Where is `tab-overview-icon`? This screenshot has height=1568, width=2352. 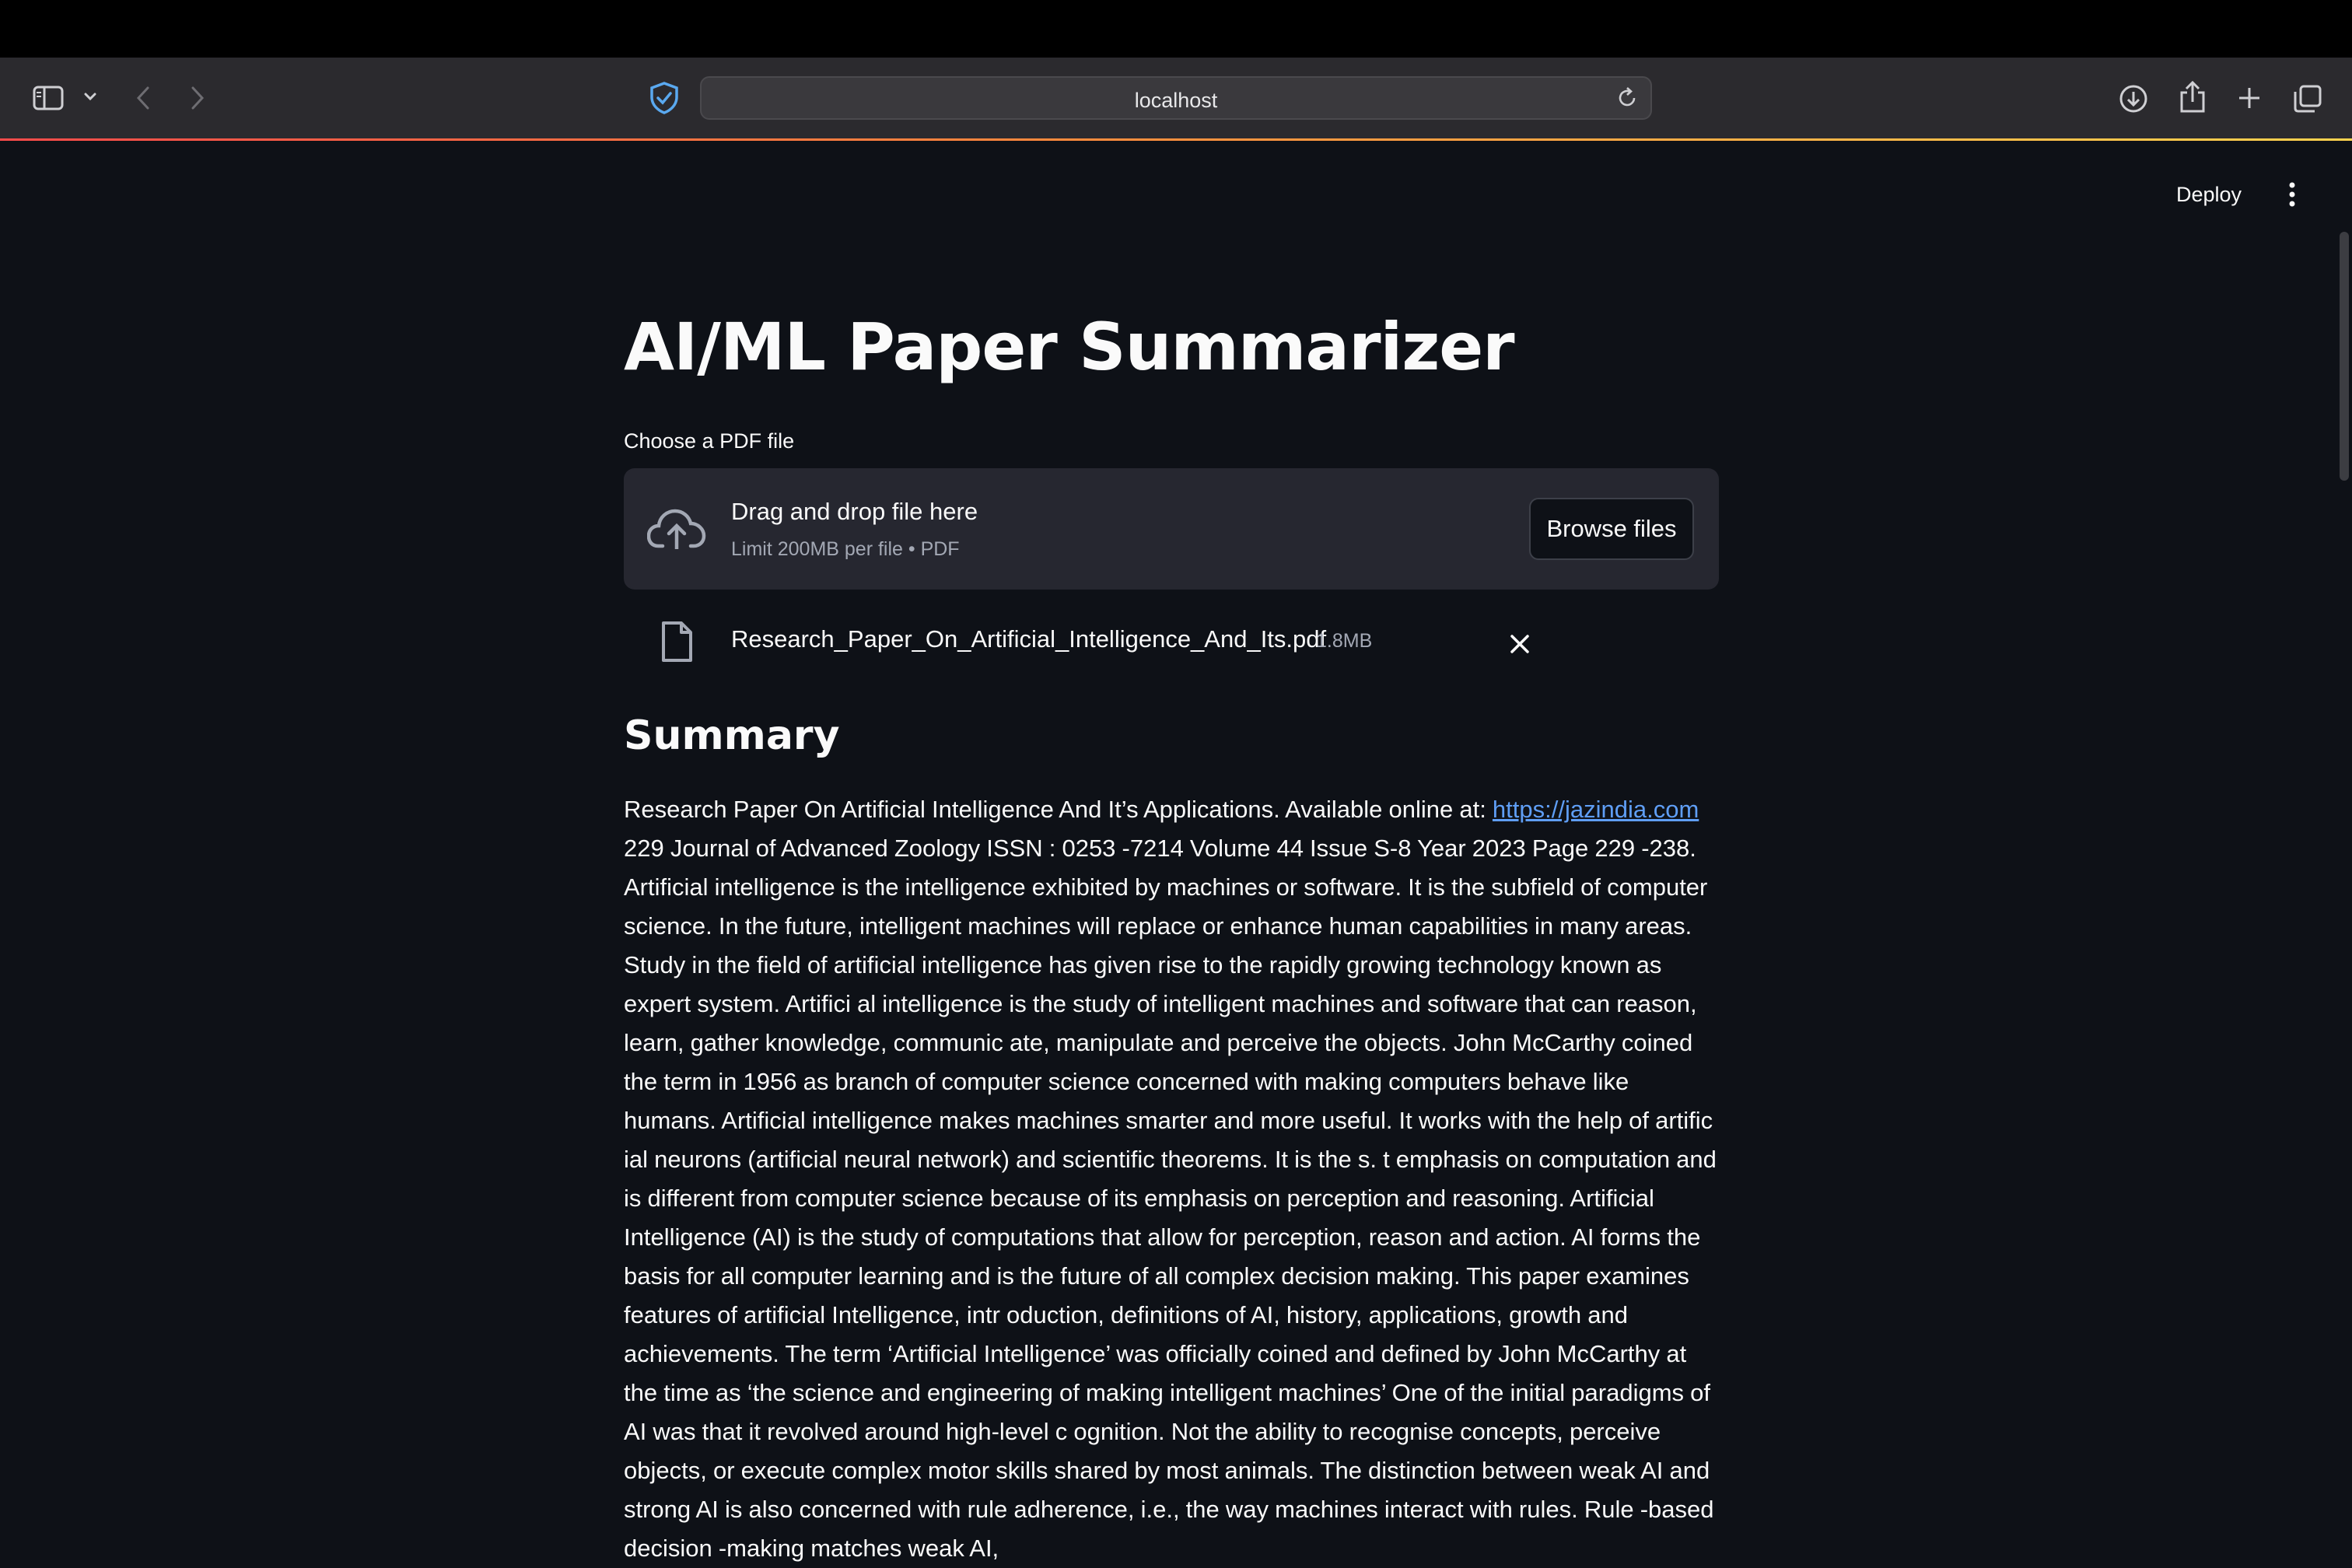
tab-overview-icon is located at coordinates (2308, 99).